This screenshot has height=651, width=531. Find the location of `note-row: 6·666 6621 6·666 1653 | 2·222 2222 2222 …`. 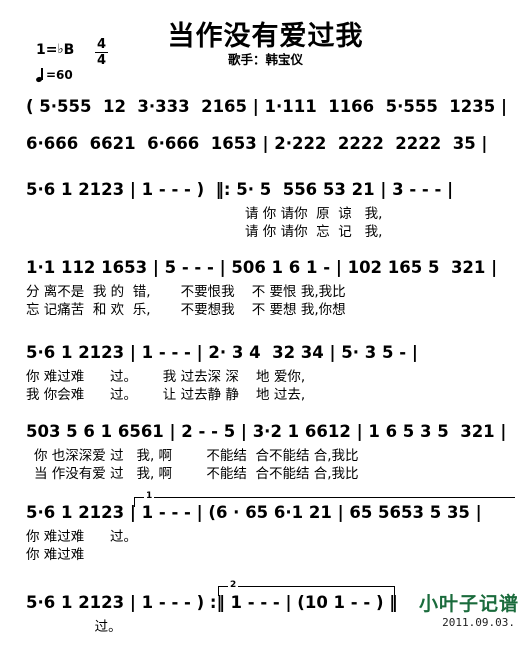

note-row: 6·666 6621 6·666 1653 | 2·222 2222 2222 … is located at coordinates (257, 143).